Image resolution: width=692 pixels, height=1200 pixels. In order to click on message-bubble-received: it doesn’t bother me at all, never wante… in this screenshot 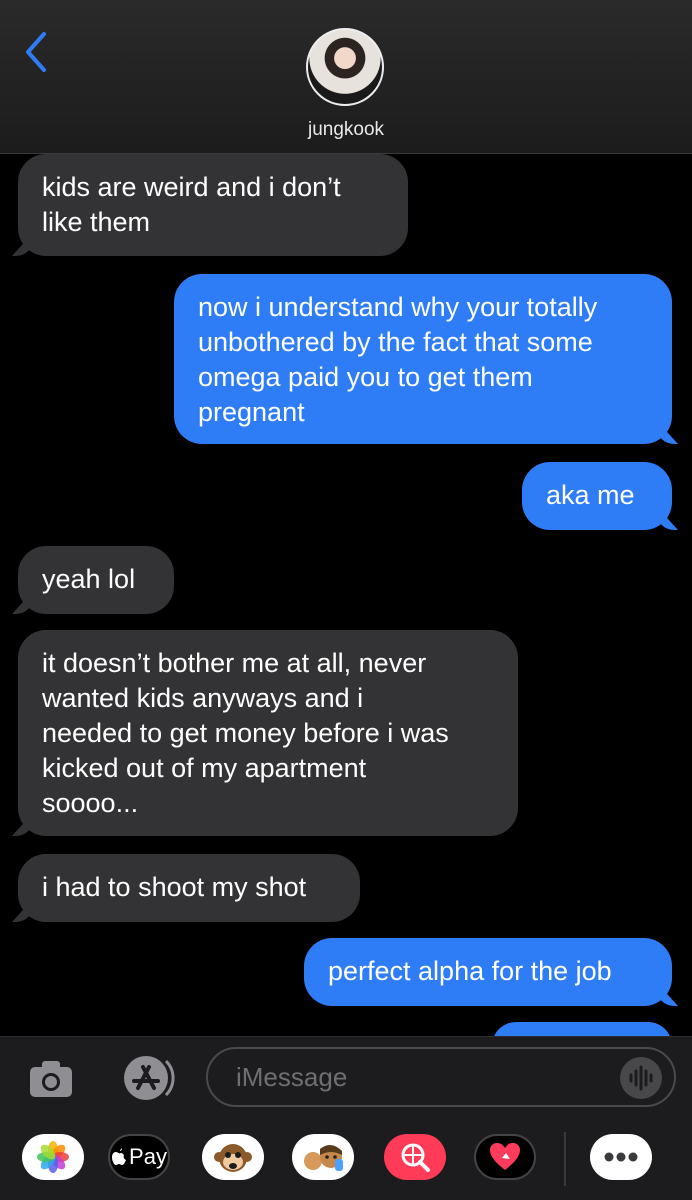, I will do `click(268, 733)`.